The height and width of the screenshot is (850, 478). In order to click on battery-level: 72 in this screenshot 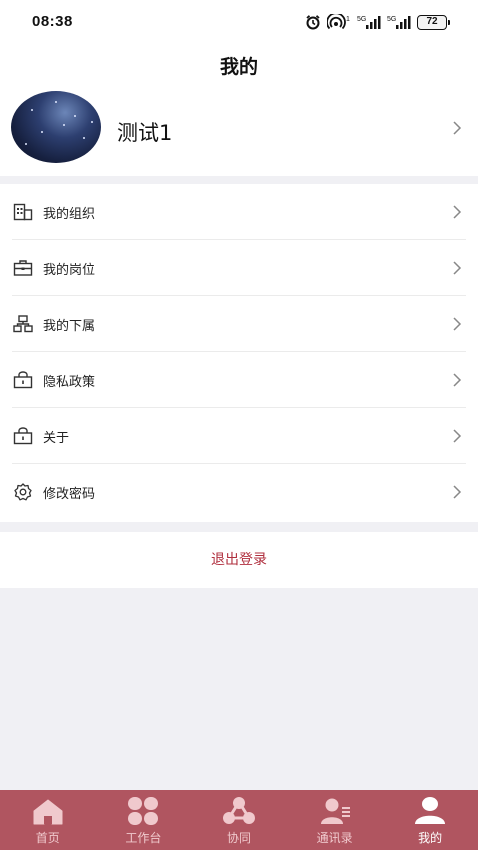, I will do `click(432, 22)`.